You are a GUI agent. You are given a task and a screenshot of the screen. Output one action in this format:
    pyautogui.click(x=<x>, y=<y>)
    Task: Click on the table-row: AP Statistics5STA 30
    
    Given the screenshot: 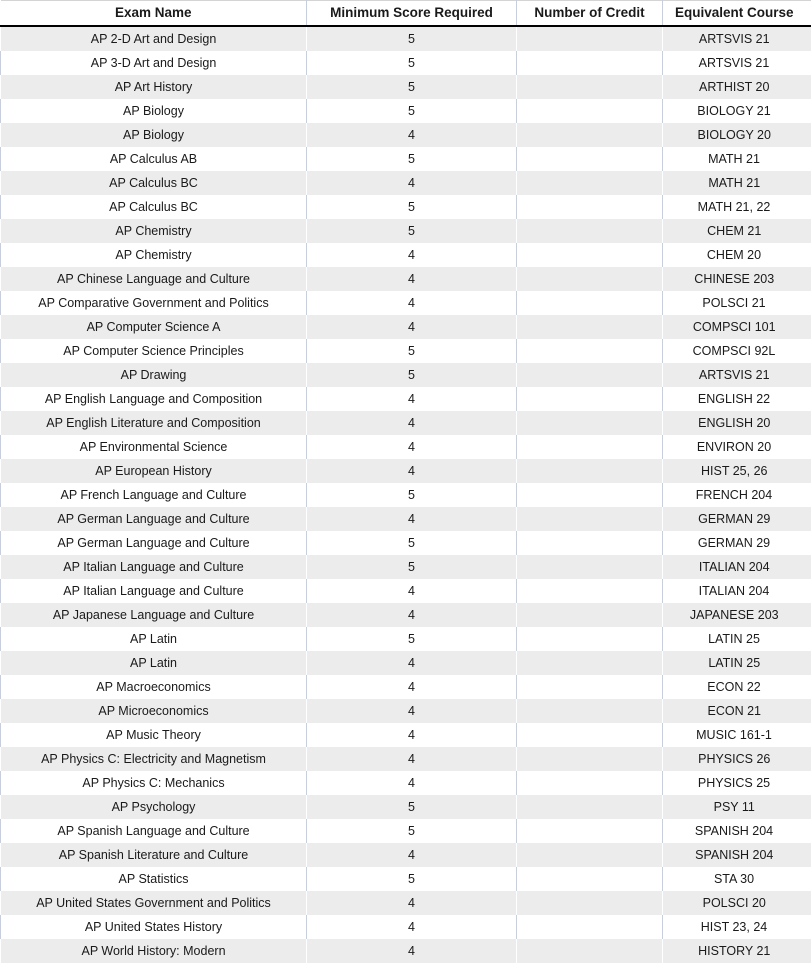 What is the action you would take?
    pyautogui.click(x=406, y=879)
    